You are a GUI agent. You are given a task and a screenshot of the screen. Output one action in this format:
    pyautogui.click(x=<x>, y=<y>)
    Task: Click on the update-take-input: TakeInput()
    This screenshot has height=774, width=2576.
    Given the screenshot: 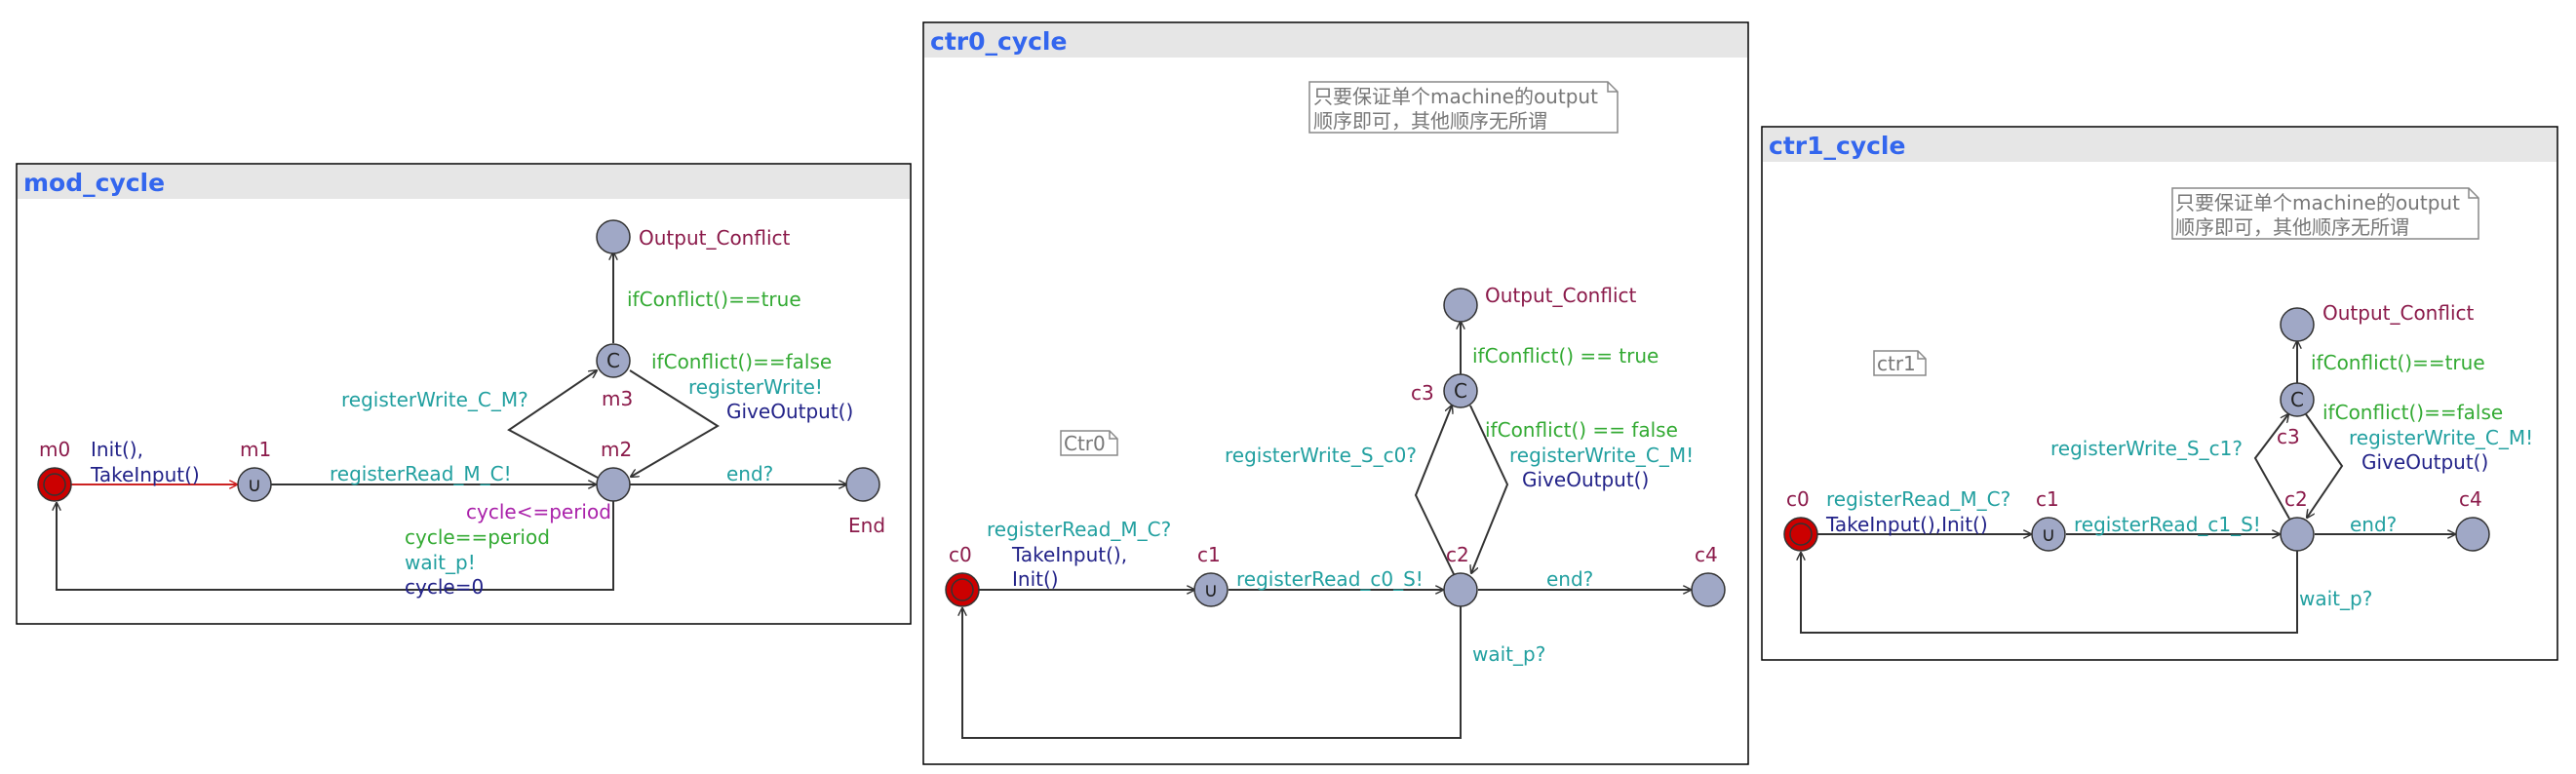 What is the action you would take?
    pyautogui.click(x=145, y=474)
    